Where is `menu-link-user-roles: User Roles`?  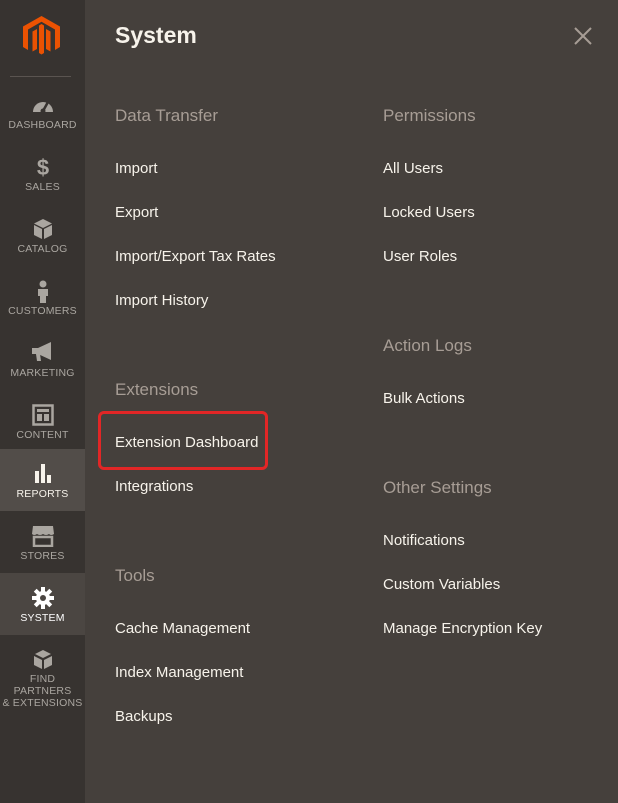 menu-link-user-roles: User Roles is located at coordinates (420, 256).